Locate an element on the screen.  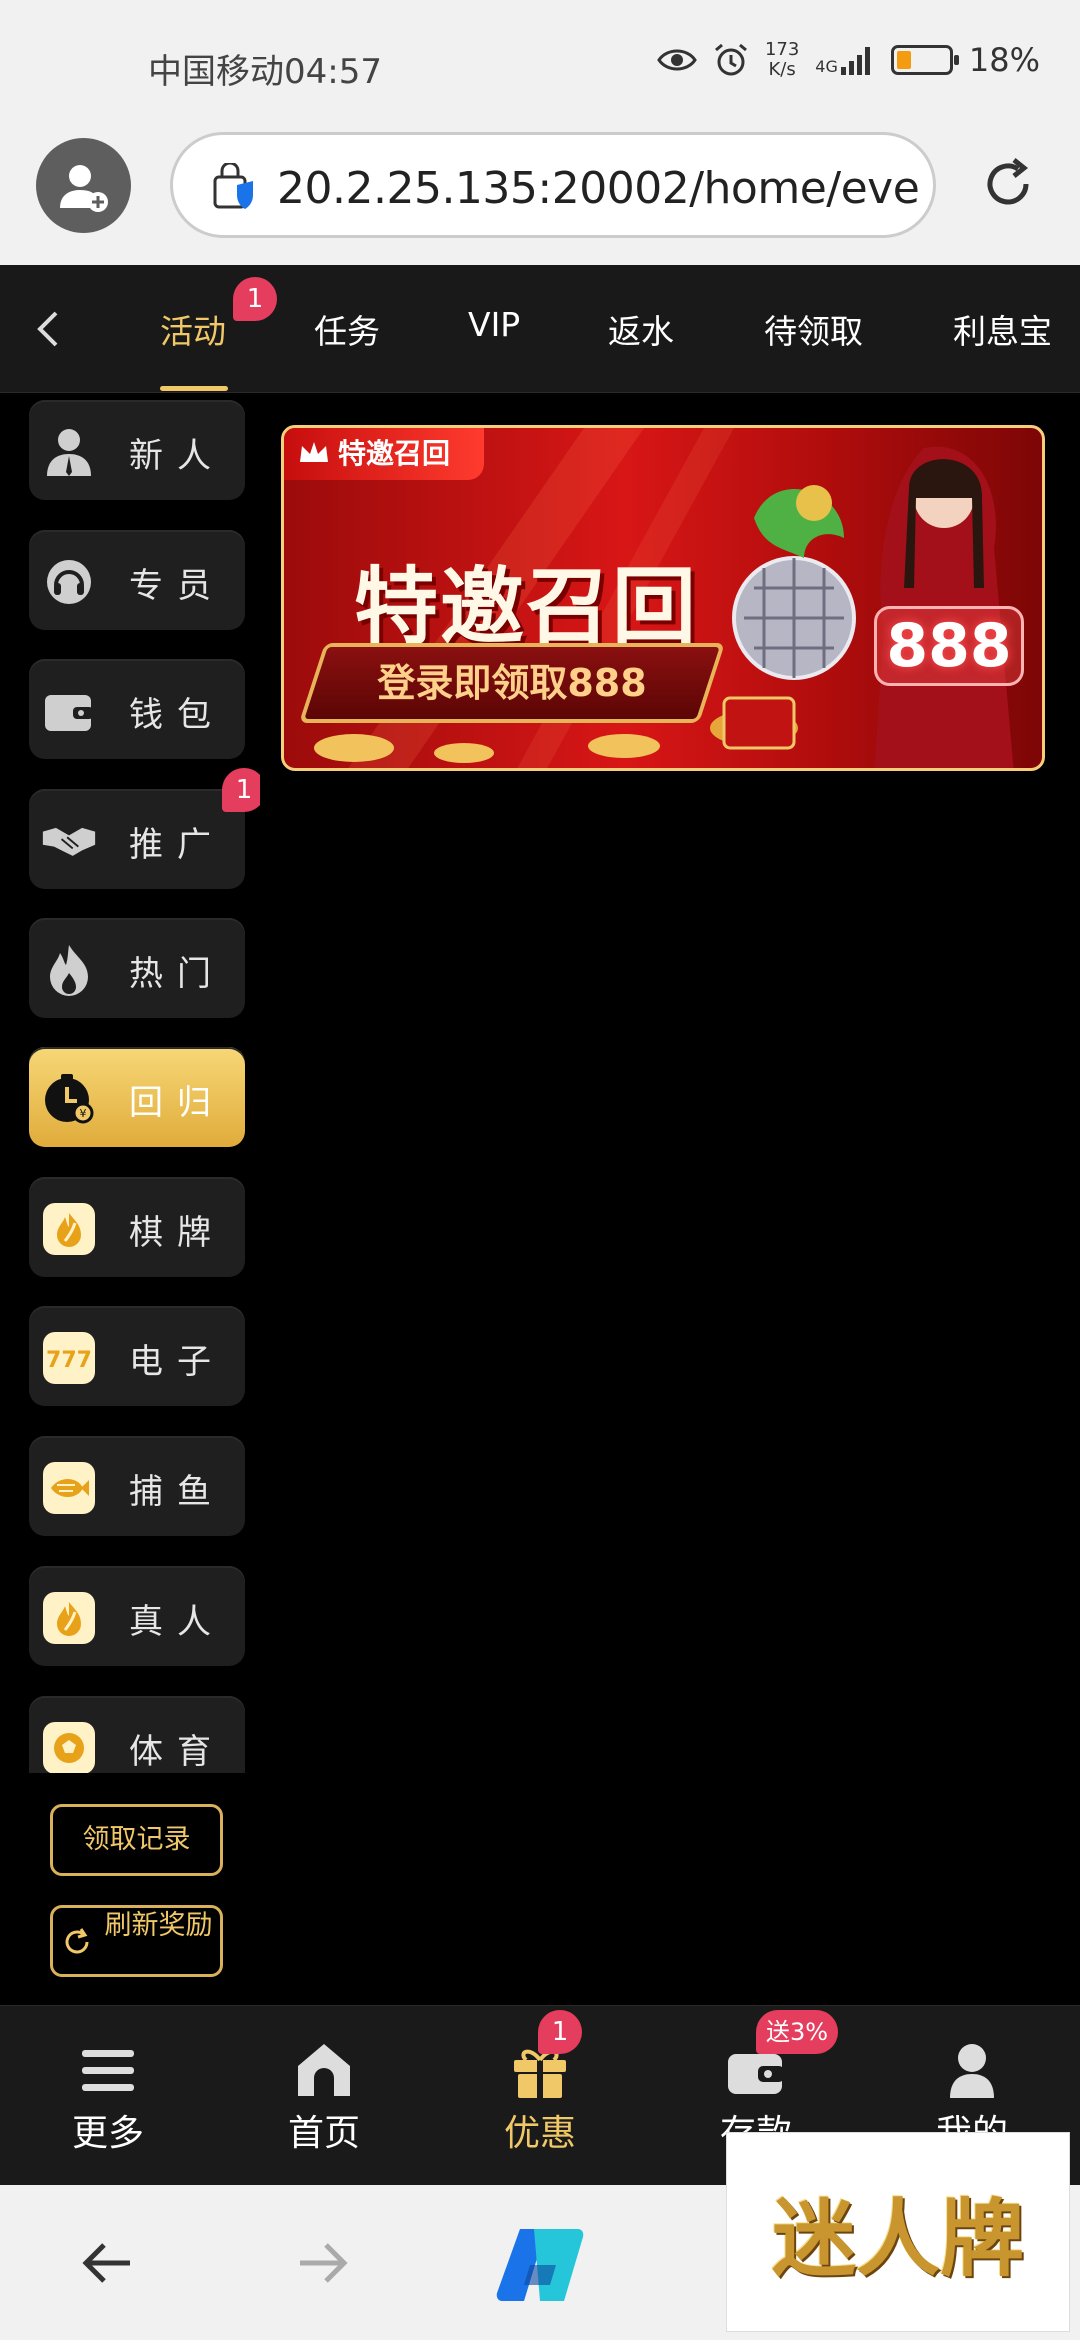
refresh-icon is located at coordinates (77, 1941).